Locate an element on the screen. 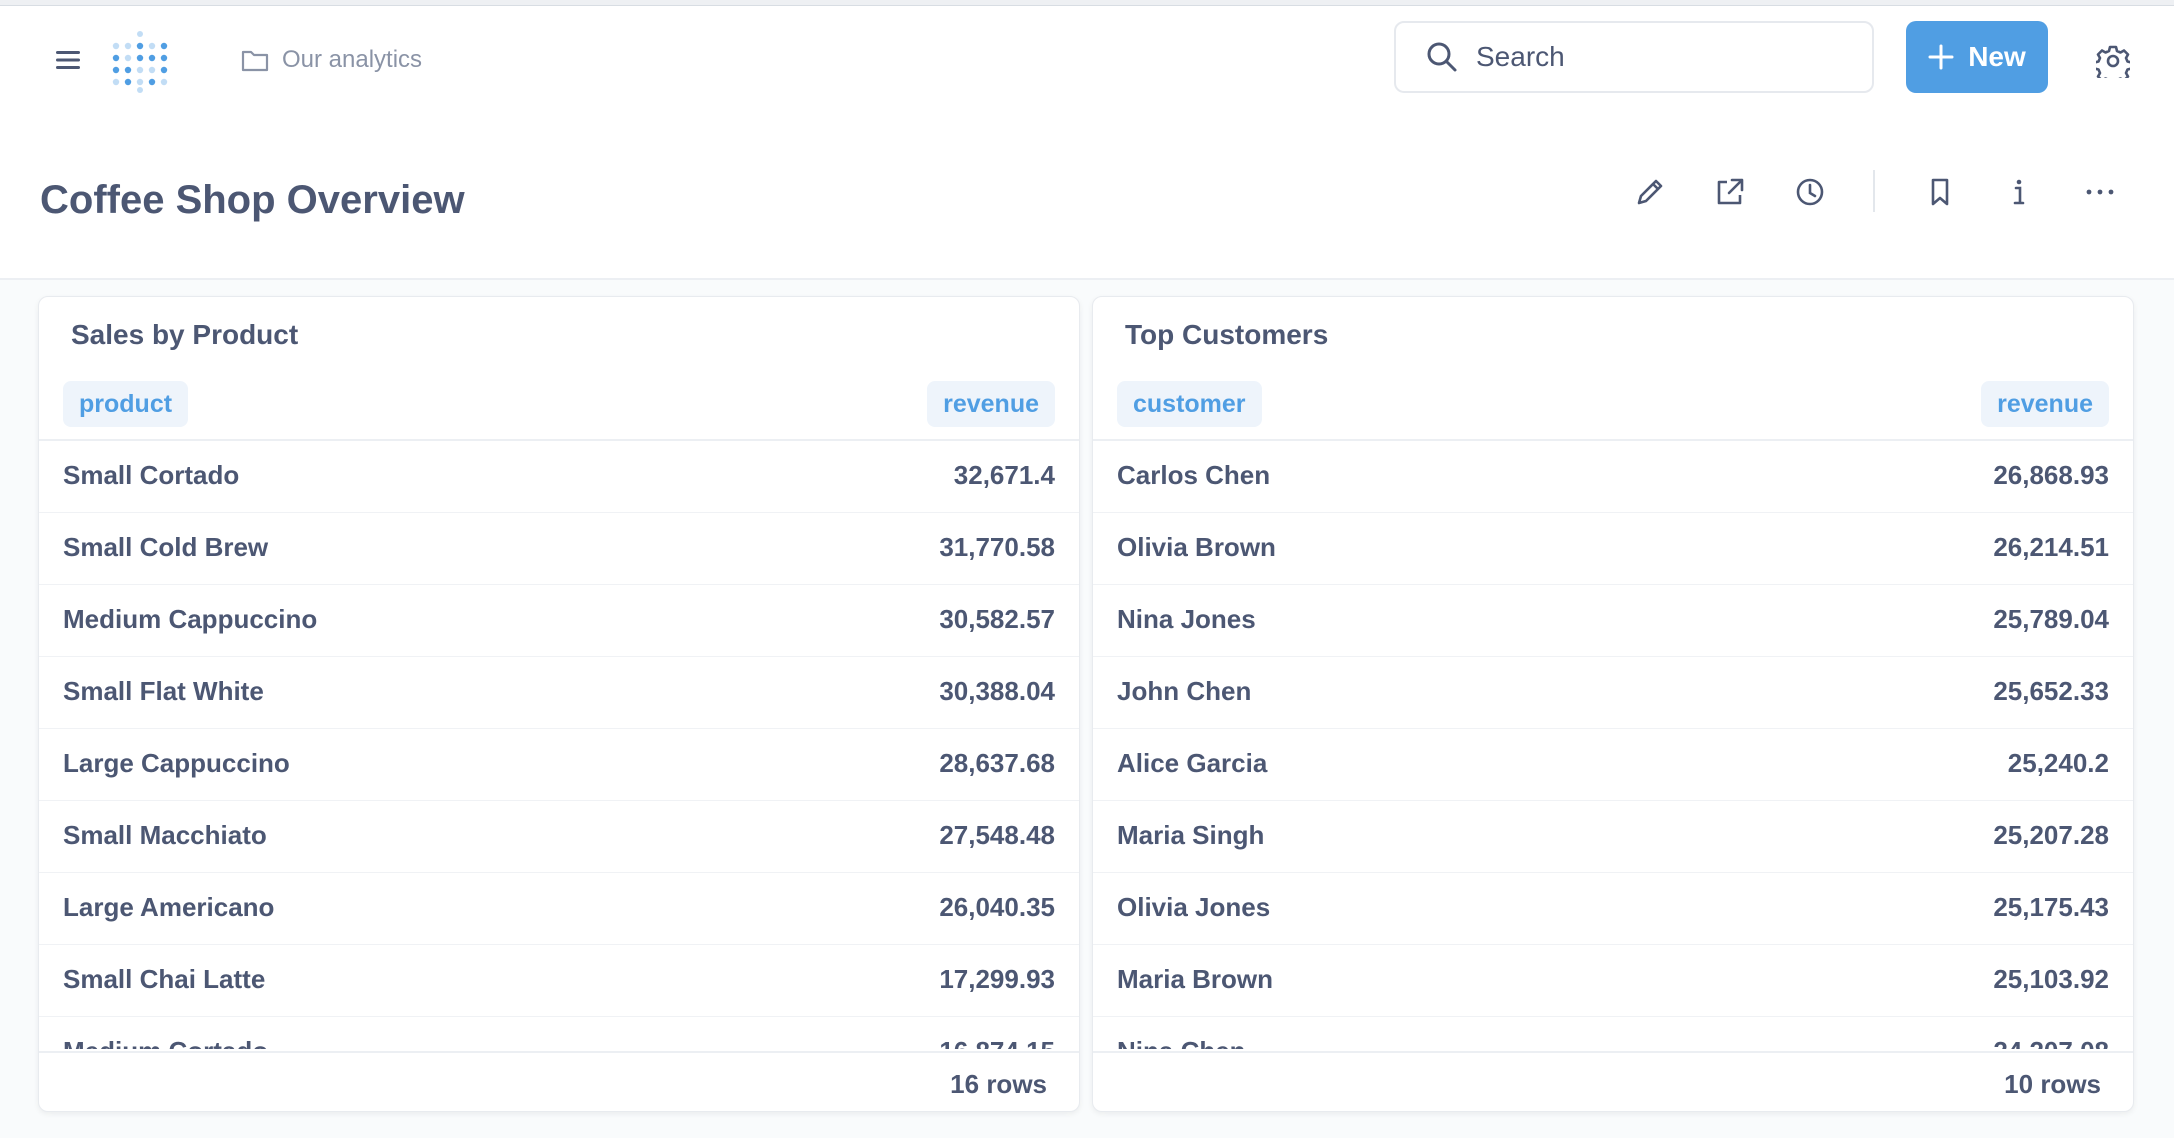 The image size is (2174, 1138). cell-revenue: 17,299.93 is located at coordinates (997, 979).